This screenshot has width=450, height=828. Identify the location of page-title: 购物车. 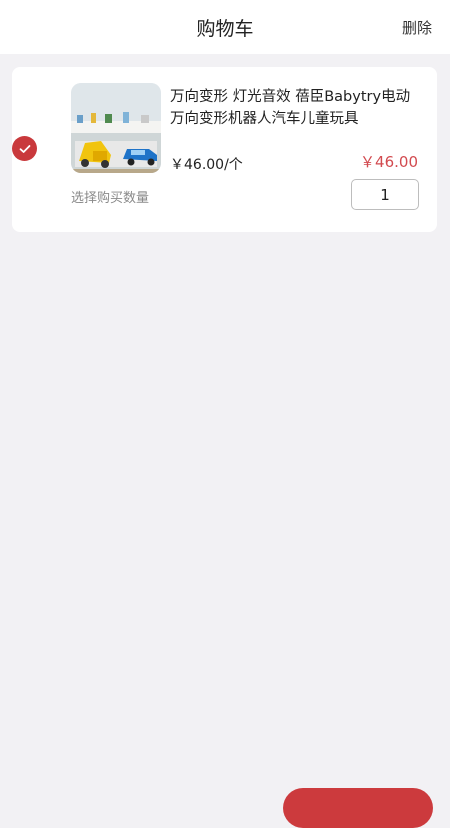
(225, 29).